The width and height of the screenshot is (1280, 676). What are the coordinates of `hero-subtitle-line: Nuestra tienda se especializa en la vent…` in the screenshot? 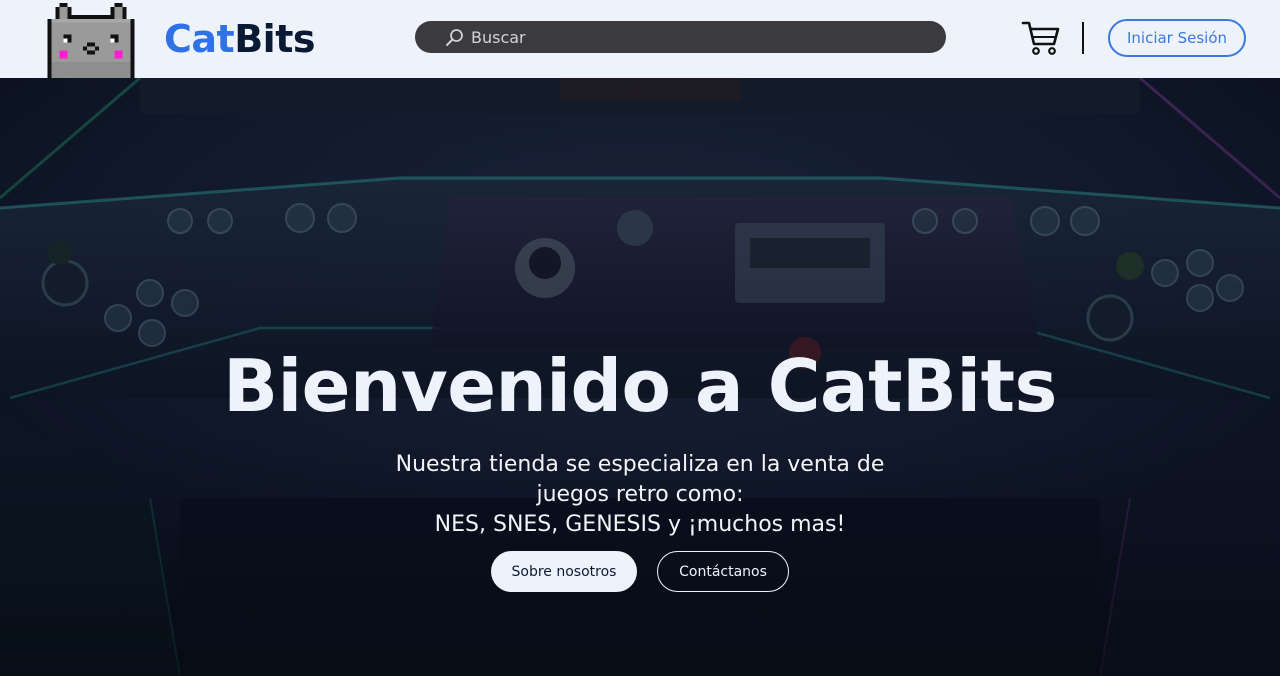 It's located at (640, 464).